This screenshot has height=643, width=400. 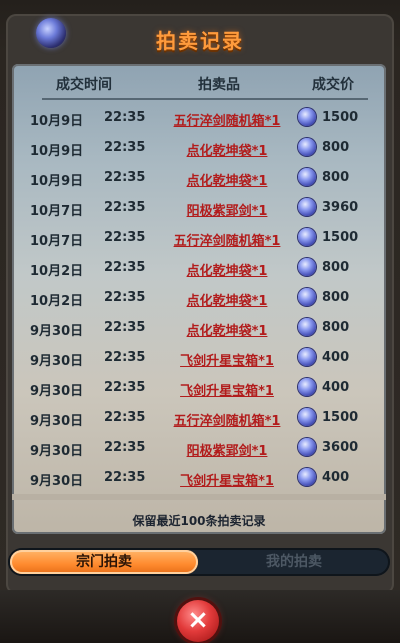 What do you see at coordinates (199, 521) in the screenshot?
I see `records-note: 保留最近100条拍卖记录` at bounding box center [199, 521].